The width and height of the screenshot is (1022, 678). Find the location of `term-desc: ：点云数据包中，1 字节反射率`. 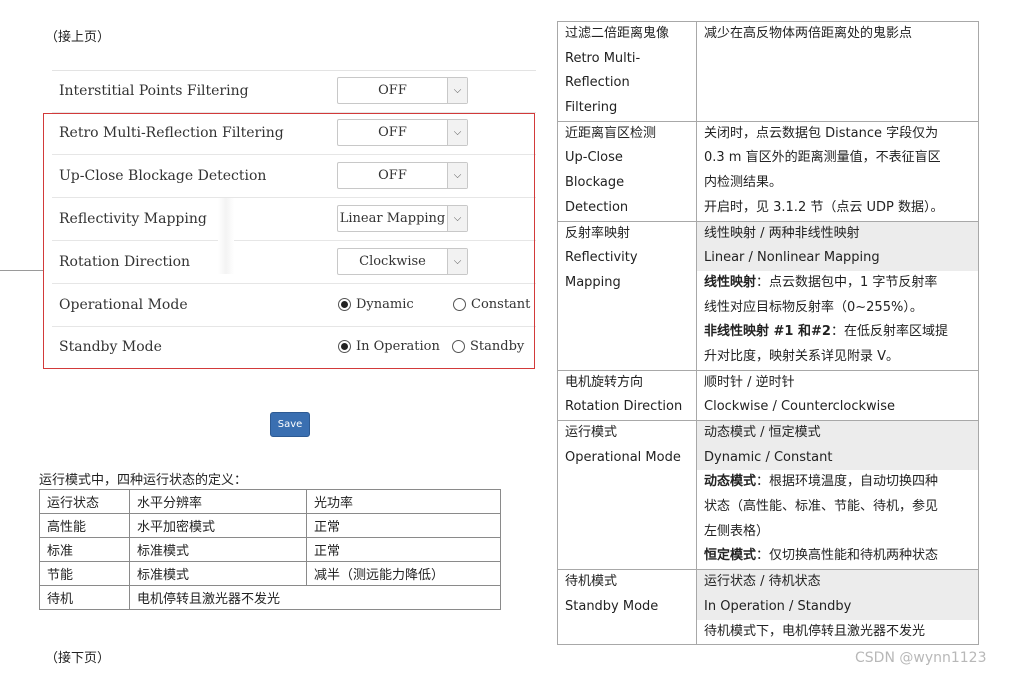

term-desc: ：点云数据包中，1 字节反射率 is located at coordinates (847, 282).